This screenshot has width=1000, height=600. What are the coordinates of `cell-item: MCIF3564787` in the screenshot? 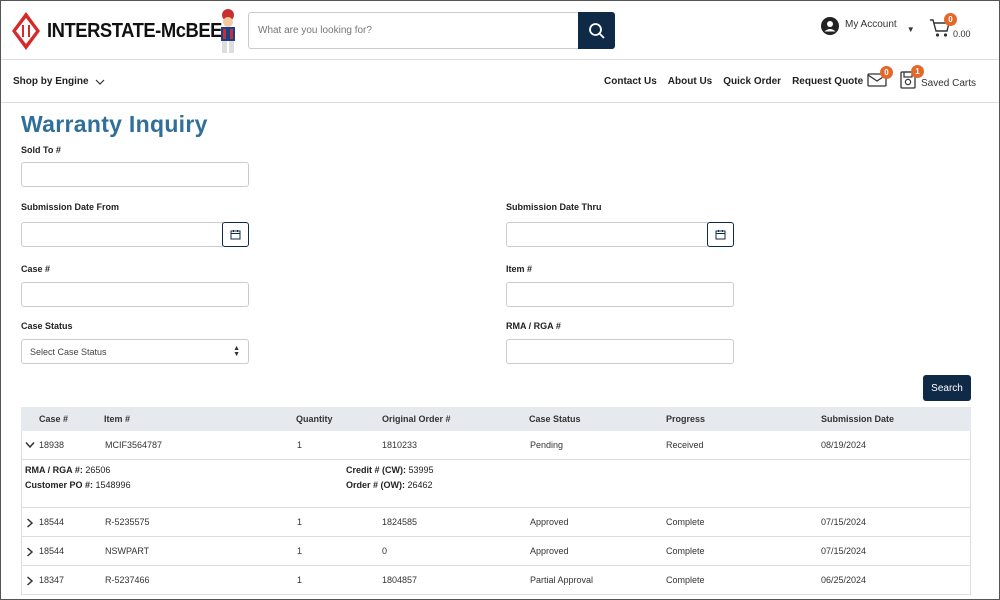 It's located at (134, 445).